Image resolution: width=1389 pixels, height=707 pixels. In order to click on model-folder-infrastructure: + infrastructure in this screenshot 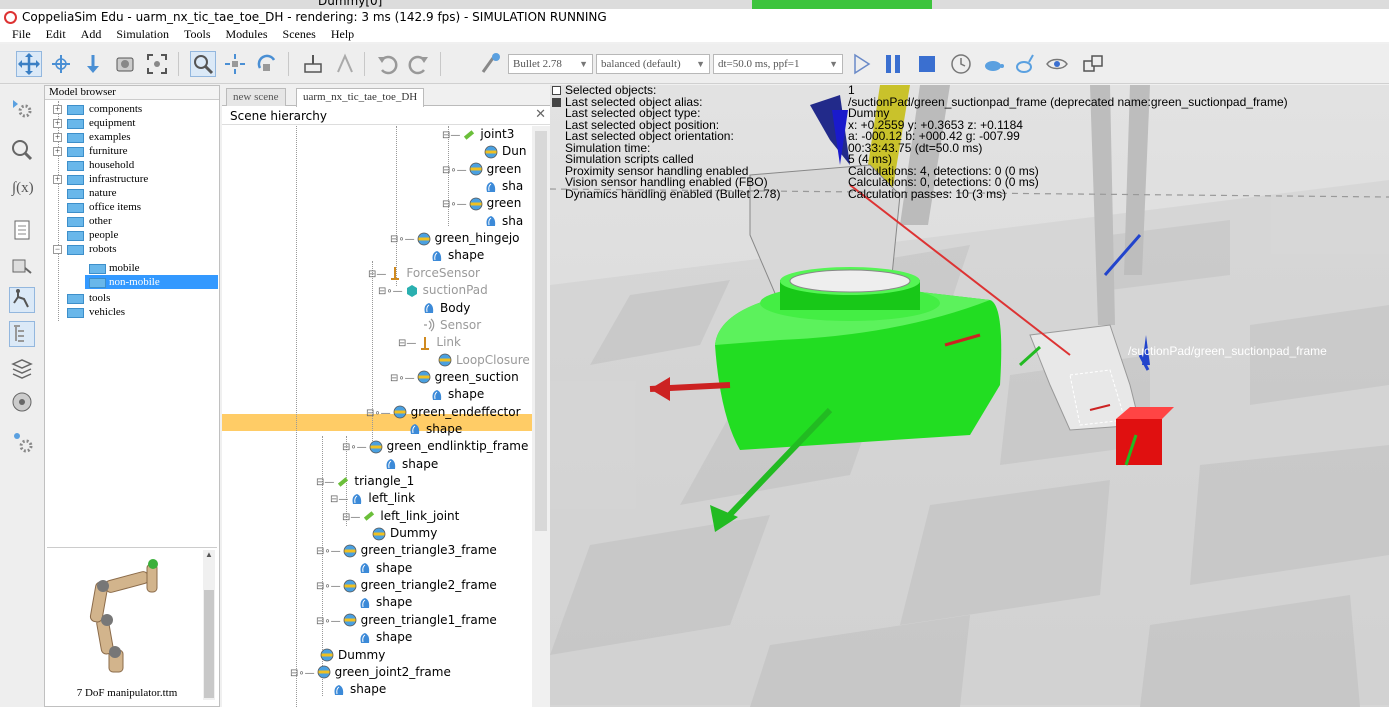, I will do `click(132, 179)`.